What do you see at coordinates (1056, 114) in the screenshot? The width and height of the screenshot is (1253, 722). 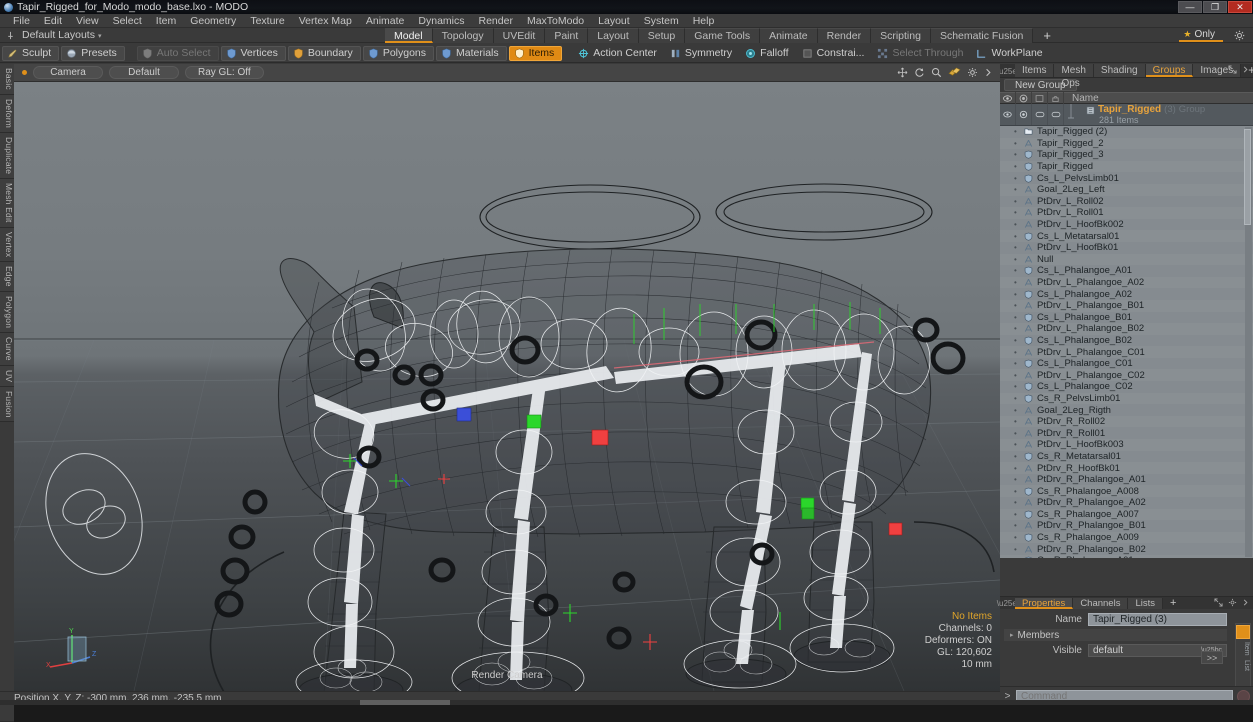 I see `group-lock-toggle` at bounding box center [1056, 114].